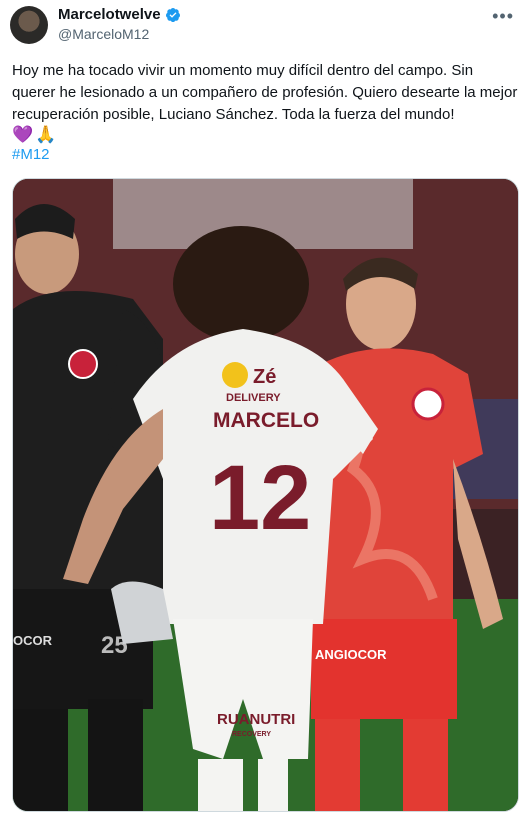  Describe the element at coordinates (33, 640) in the screenshot. I see `keeper-shorts-sponsor: OCOR` at that location.